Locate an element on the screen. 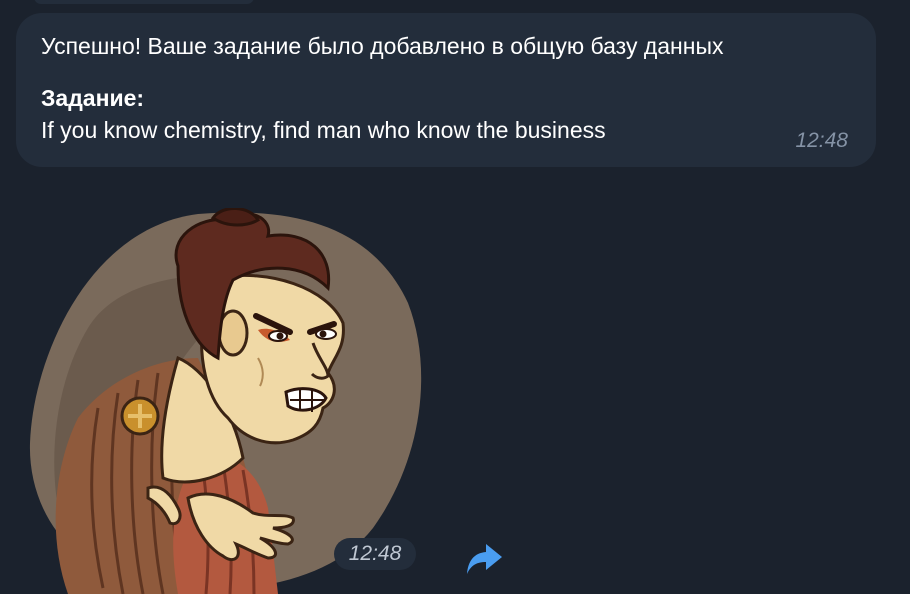 This screenshot has width=910, height=594. forward-button is located at coordinates (484, 559).